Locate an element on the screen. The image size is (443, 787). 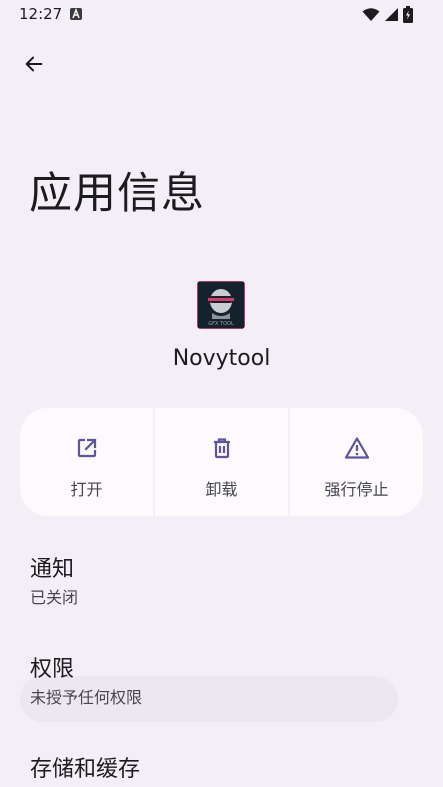
open-external-icon is located at coordinates (87, 448).